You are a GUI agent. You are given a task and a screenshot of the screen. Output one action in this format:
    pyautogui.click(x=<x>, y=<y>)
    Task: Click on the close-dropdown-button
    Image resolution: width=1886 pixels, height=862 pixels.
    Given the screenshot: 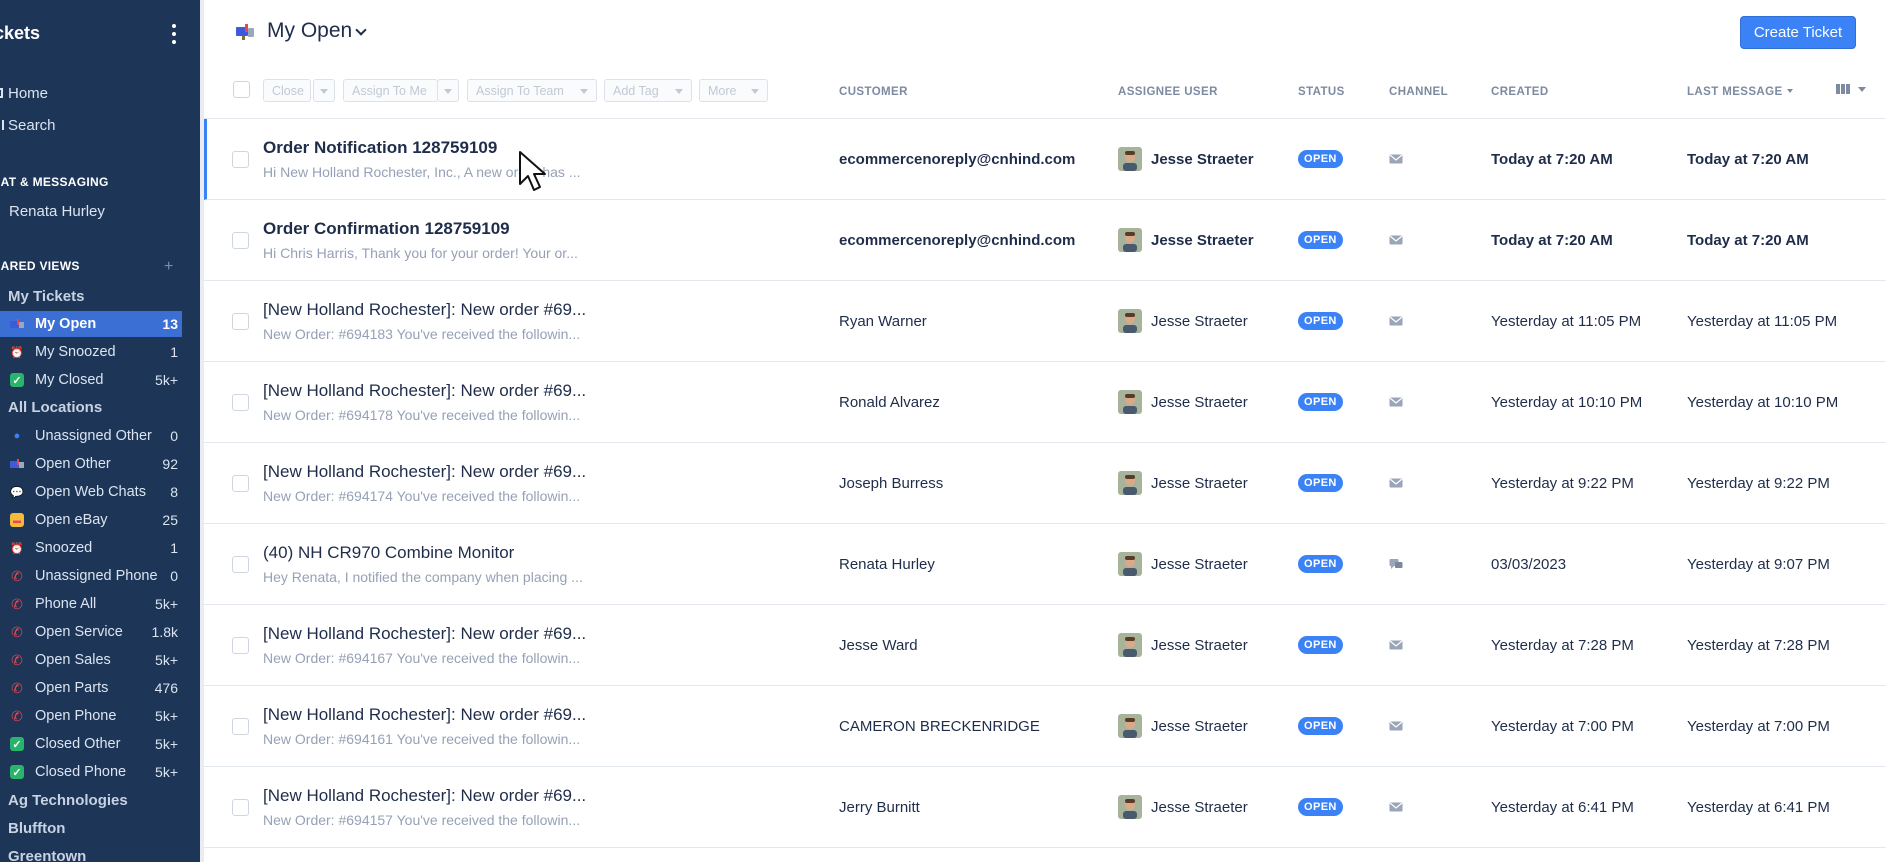 What is the action you would take?
    pyautogui.click(x=324, y=90)
    